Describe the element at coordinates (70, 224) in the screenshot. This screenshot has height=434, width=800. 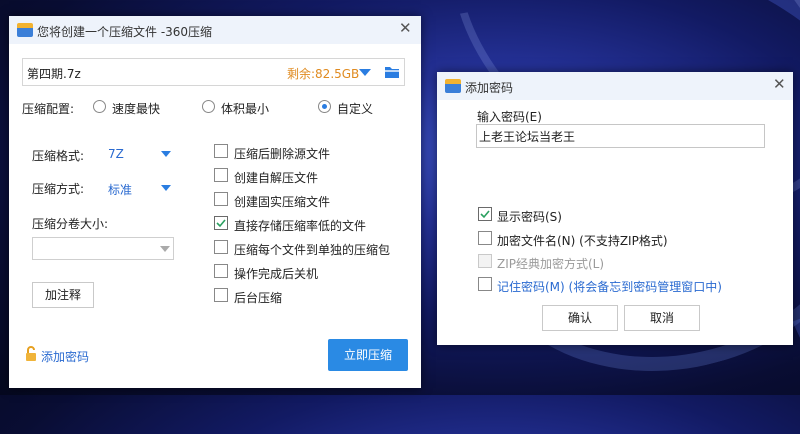
I see `split-size-label: 压缩分卷大小:` at that location.